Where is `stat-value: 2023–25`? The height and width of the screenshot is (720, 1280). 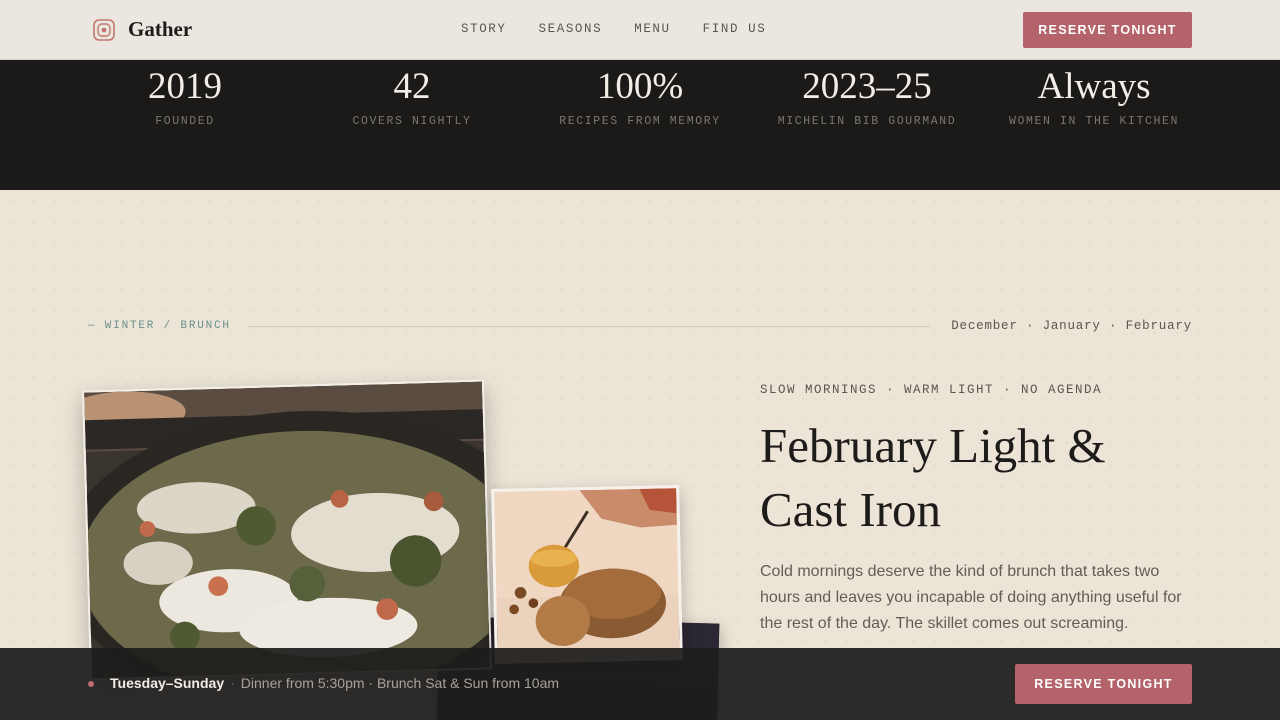
stat-value: 2023–25 is located at coordinates (867, 86).